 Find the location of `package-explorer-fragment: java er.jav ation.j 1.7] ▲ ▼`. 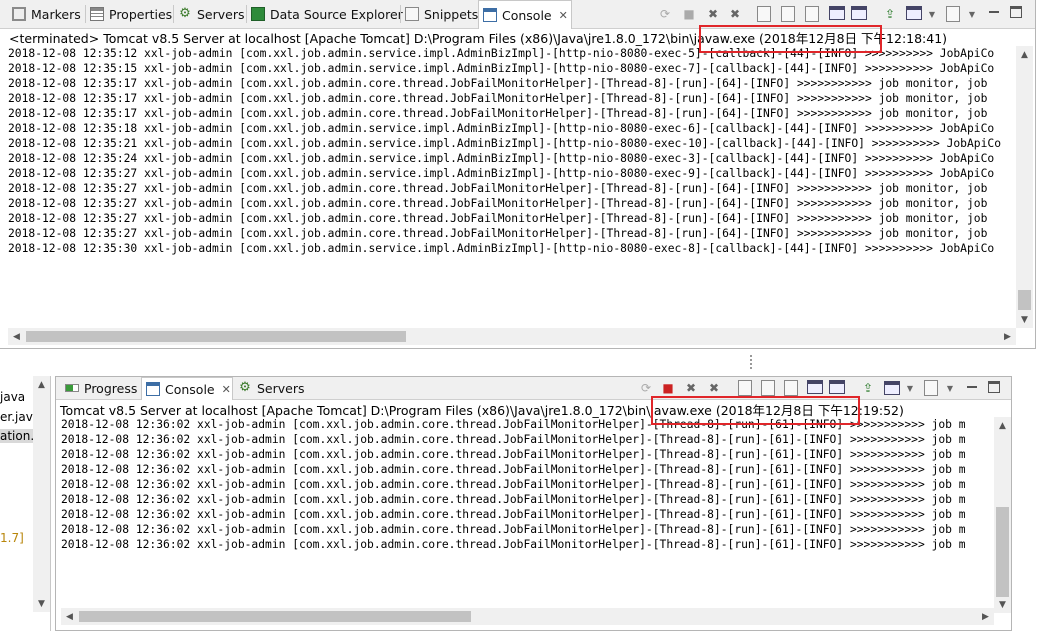

package-explorer-fragment: java er.jav ation.j 1.7] ▲ ▼ is located at coordinates (25, 503).